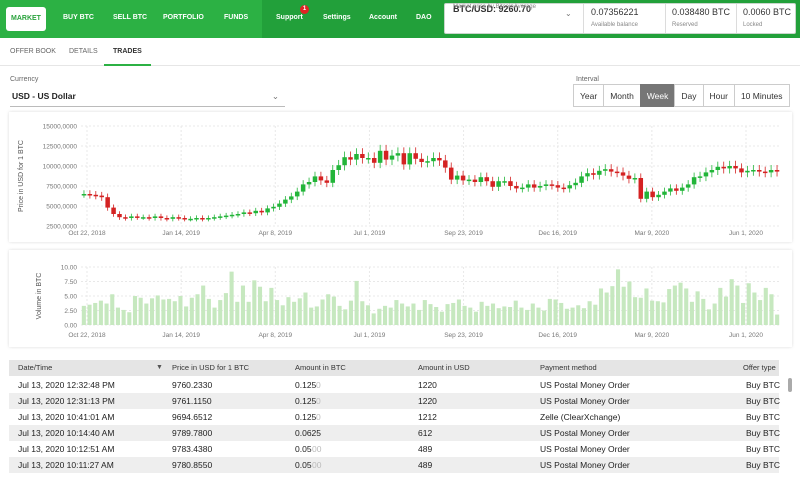 This screenshot has height=478, width=800. I want to click on nav-support: Support, so click(289, 19).